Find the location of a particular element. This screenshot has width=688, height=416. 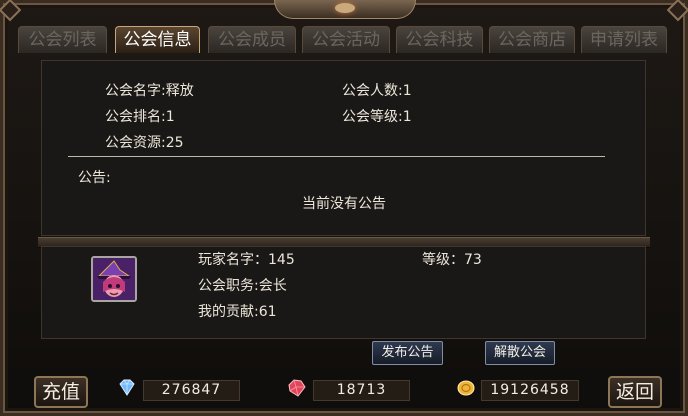

publish-notice-button: 发布公告 is located at coordinates (407, 353).